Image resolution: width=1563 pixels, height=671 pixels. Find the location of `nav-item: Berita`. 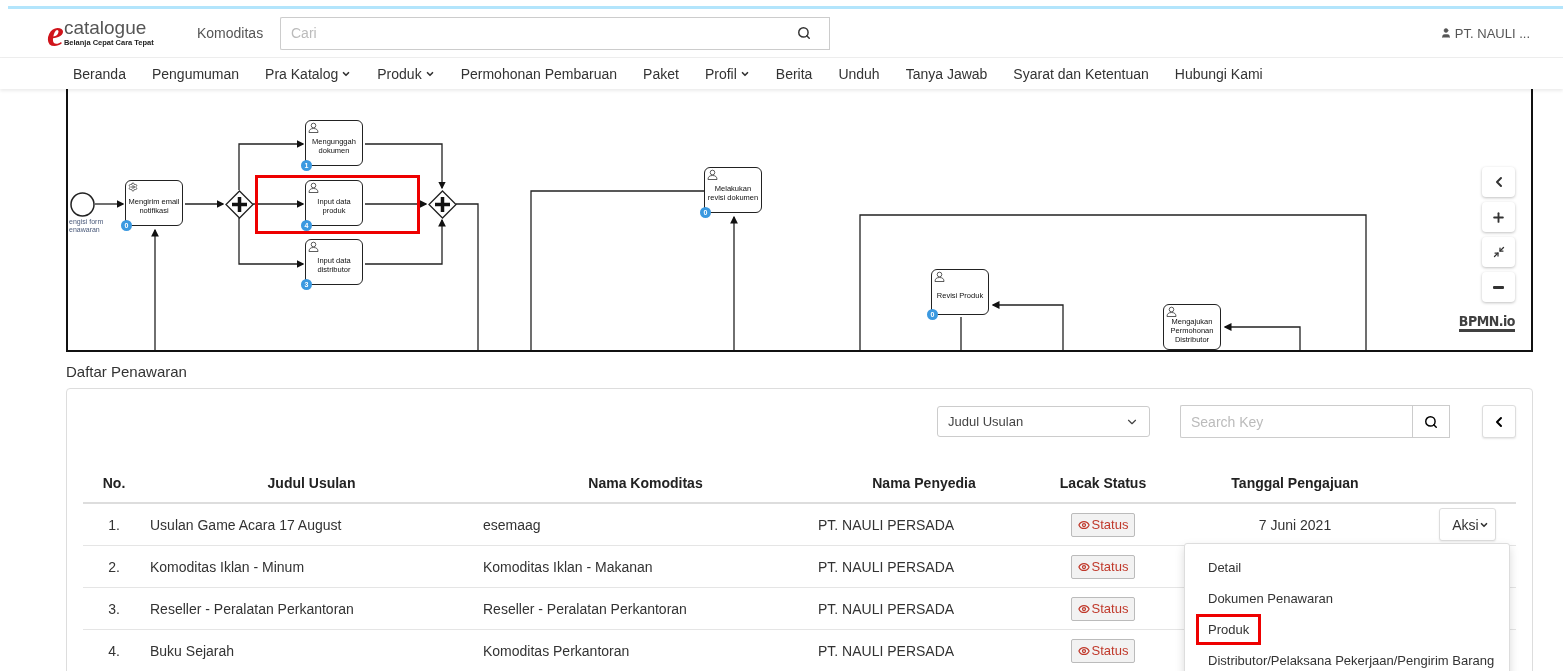

nav-item: Berita is located at coordinates (794, 73).